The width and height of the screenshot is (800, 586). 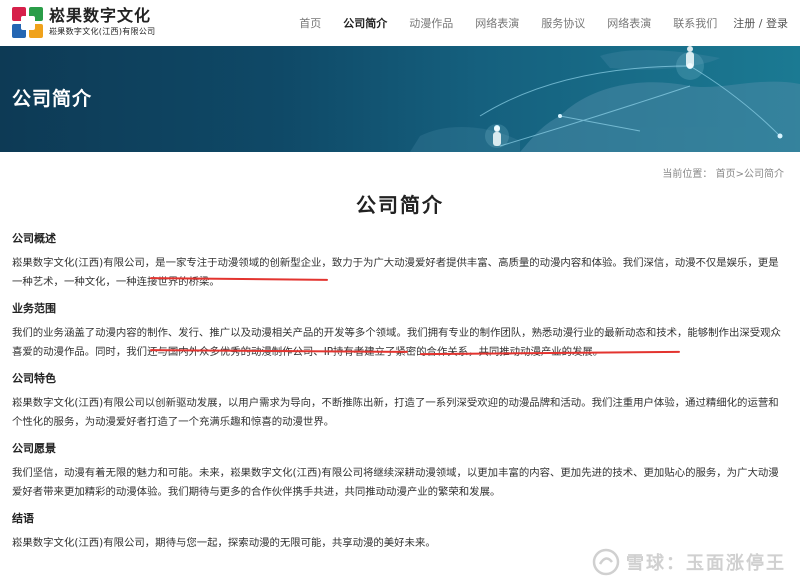 I want to click on nav-item-home: 首页, so click(x=310, y=23).